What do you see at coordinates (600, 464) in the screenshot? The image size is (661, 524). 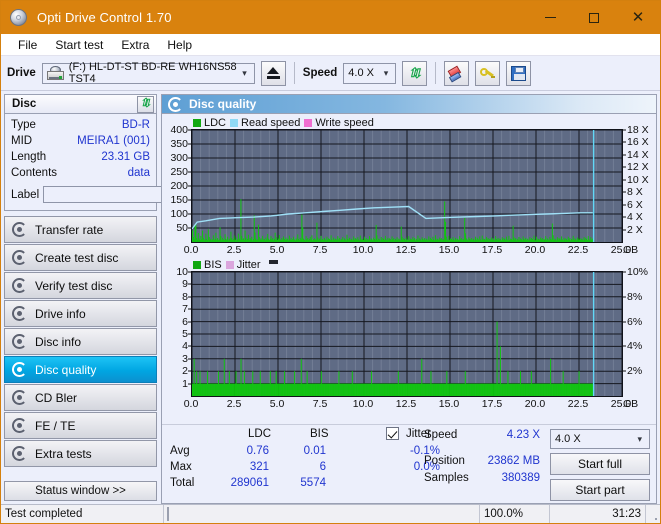 I see `start-full-button: Start full` at bounding box center [600, 464].